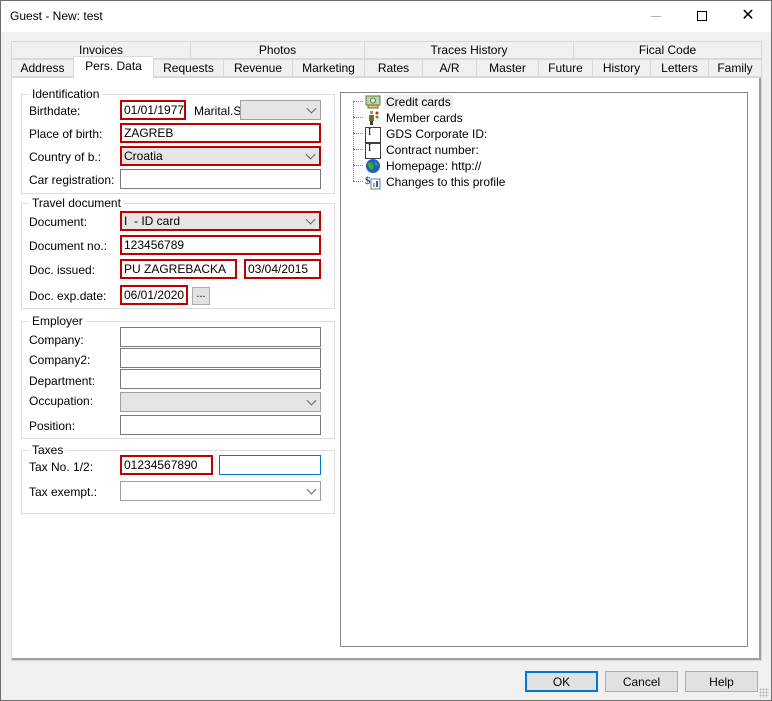  Describe the element at coordinates (280, 110) in the screenshot. I see `marital-status-select` at that location.